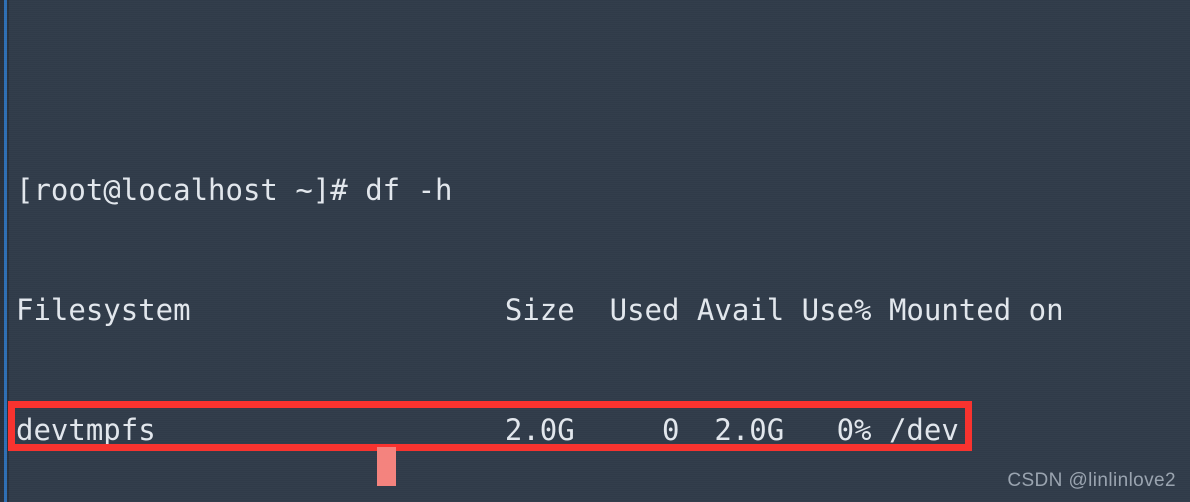  What do you see at coordinates (234, 190) in the screenshot?
I see `terminal-line-command: [root@localhost ~]# df -h` at bounding box center [234, 190].